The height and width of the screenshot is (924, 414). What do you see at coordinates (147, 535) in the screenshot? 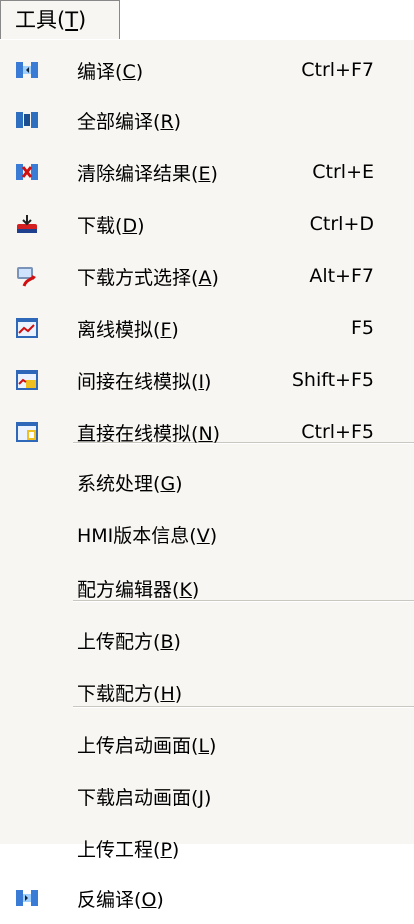
I see `menu-item-label: HMI版本信息(V)` at bounding box center [147, 535].